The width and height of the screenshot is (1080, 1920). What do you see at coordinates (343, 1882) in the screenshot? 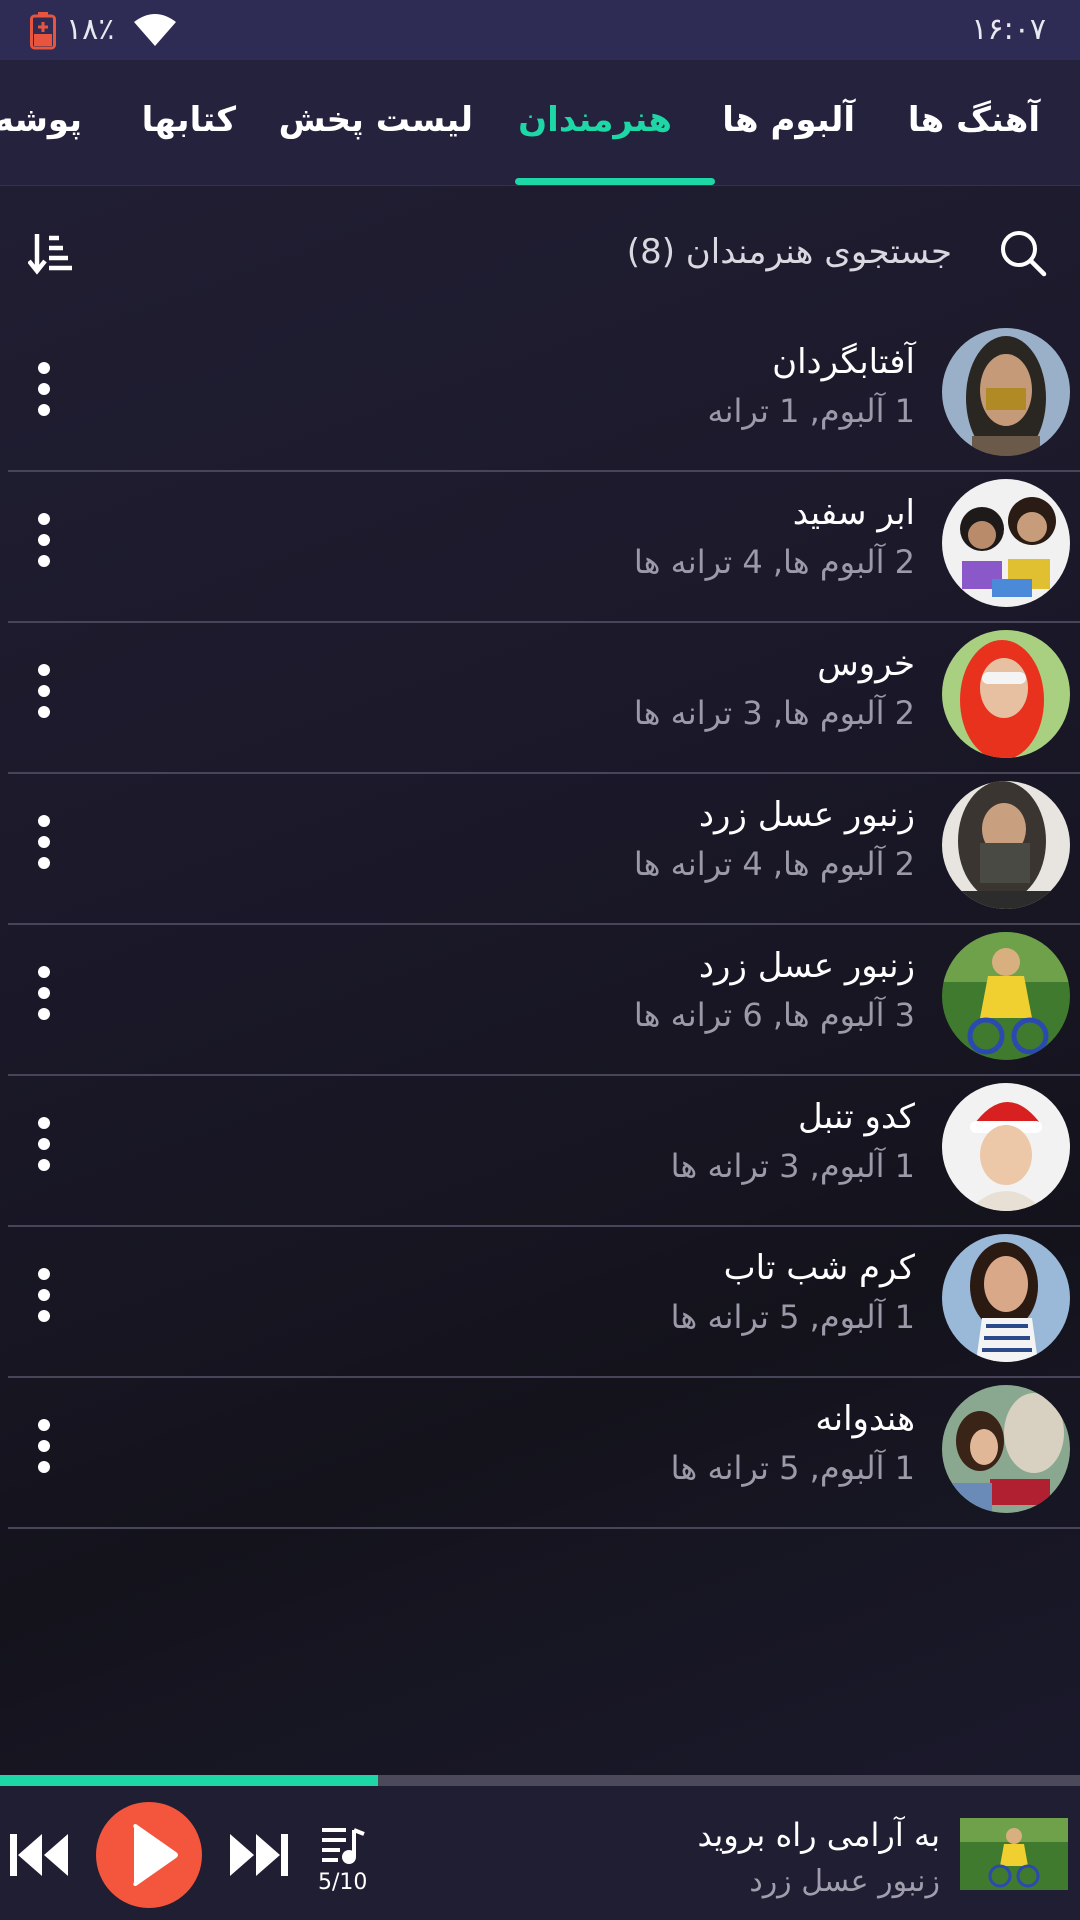
I see `queue-position: 5/10` at bounding box center [343, 1882].